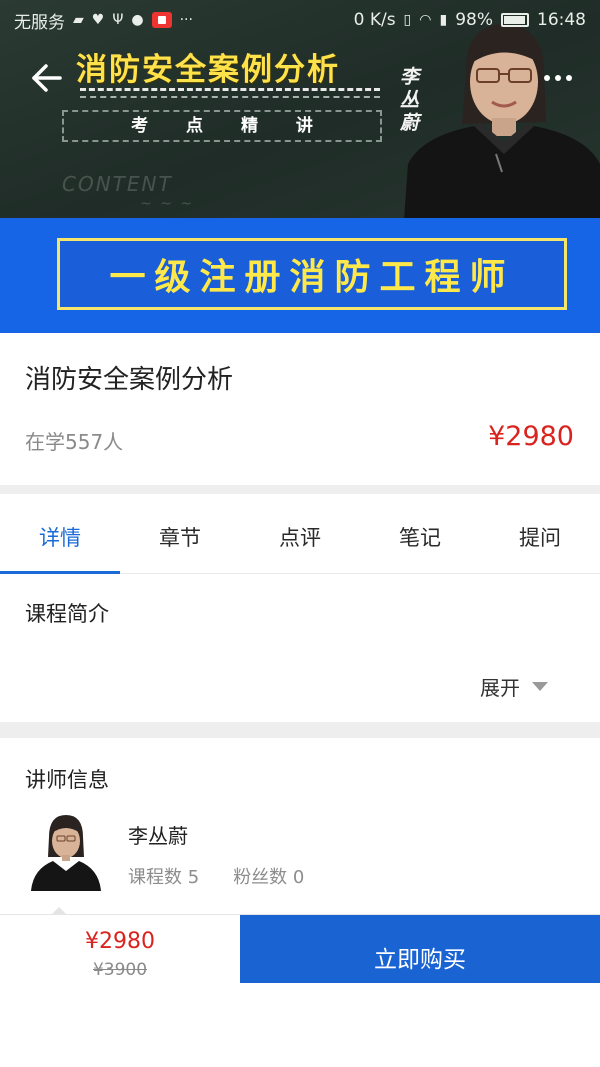  Describe the element at coordinates (216, 876) in the screenshot. I see `instructor-stats: 课程数 5 粉丝数 0` at that location.